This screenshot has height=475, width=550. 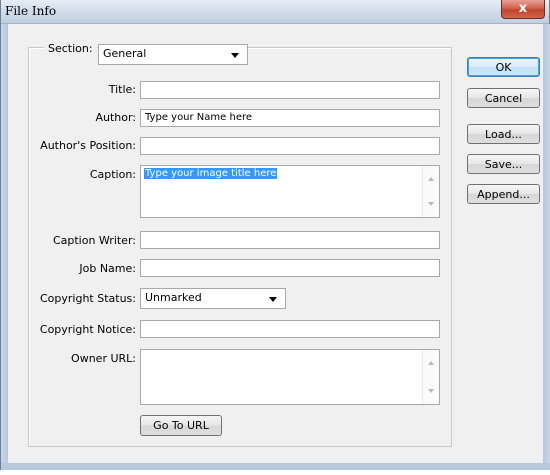 What do you see at coordinates (211, 173) in the screenshot?
I see `caption-selected-text: Type your image title here` at bounding box center [211, 173].